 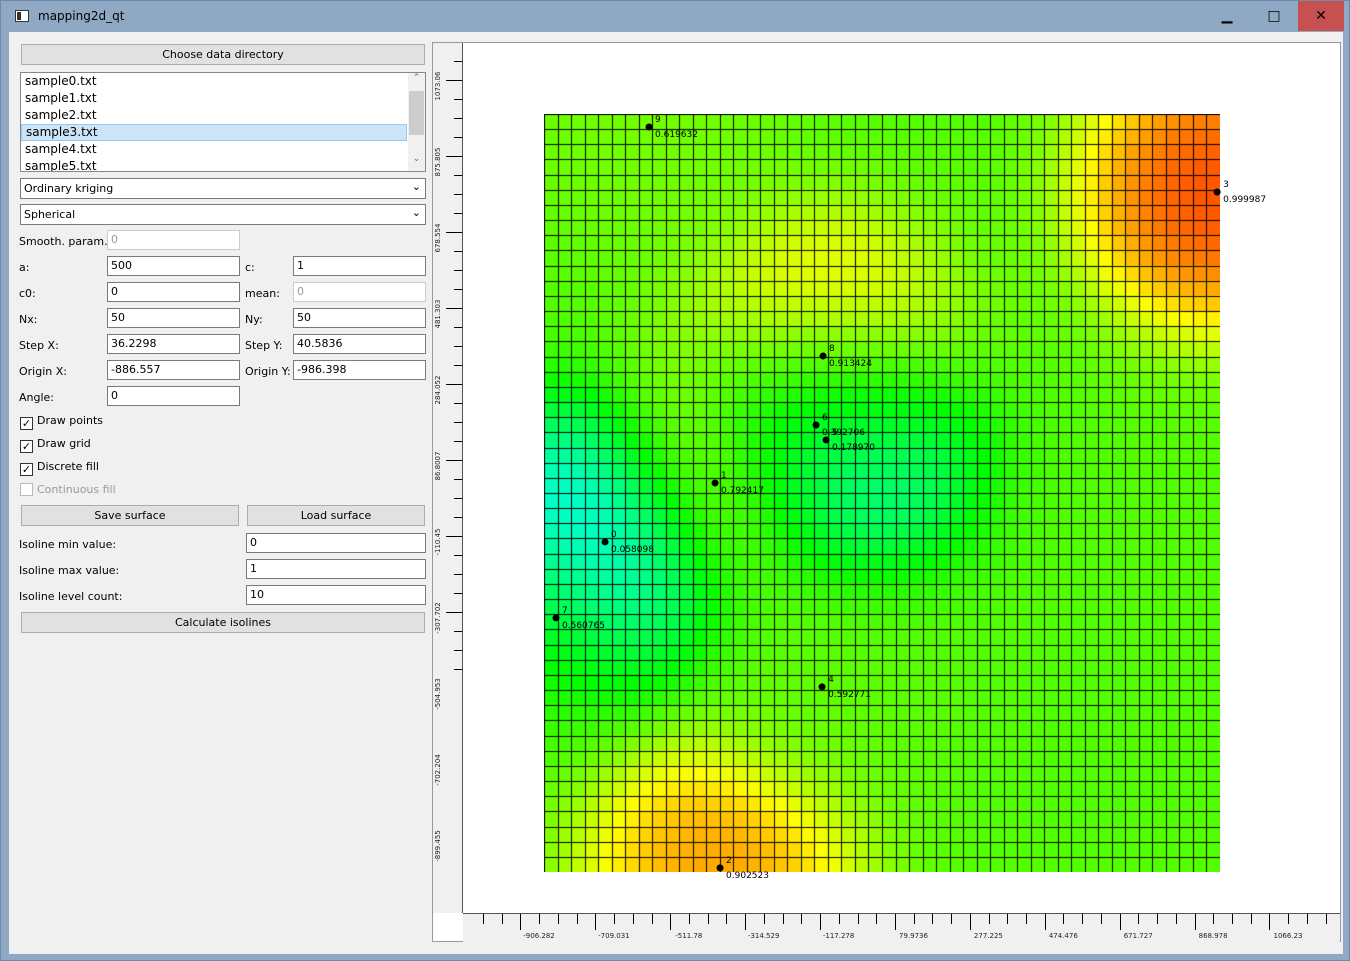 I want to click on variogram-select: Spherical ⌄, so click(x=223, y=214).